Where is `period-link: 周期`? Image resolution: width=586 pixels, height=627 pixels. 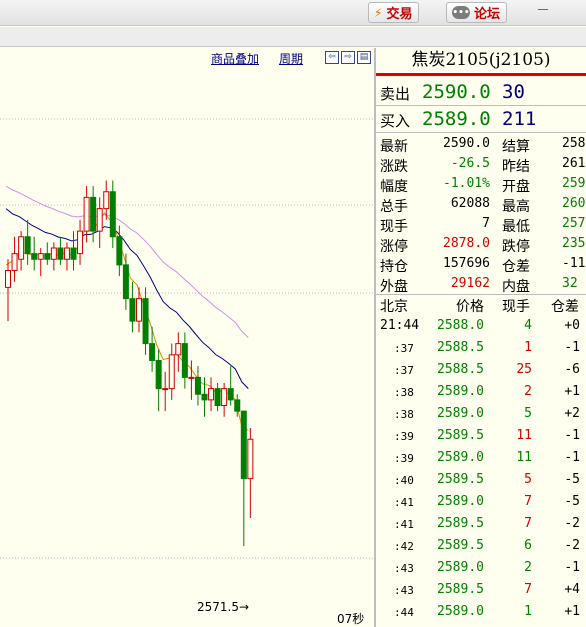
period-link: 周期 is located at coordinates (291, 58).